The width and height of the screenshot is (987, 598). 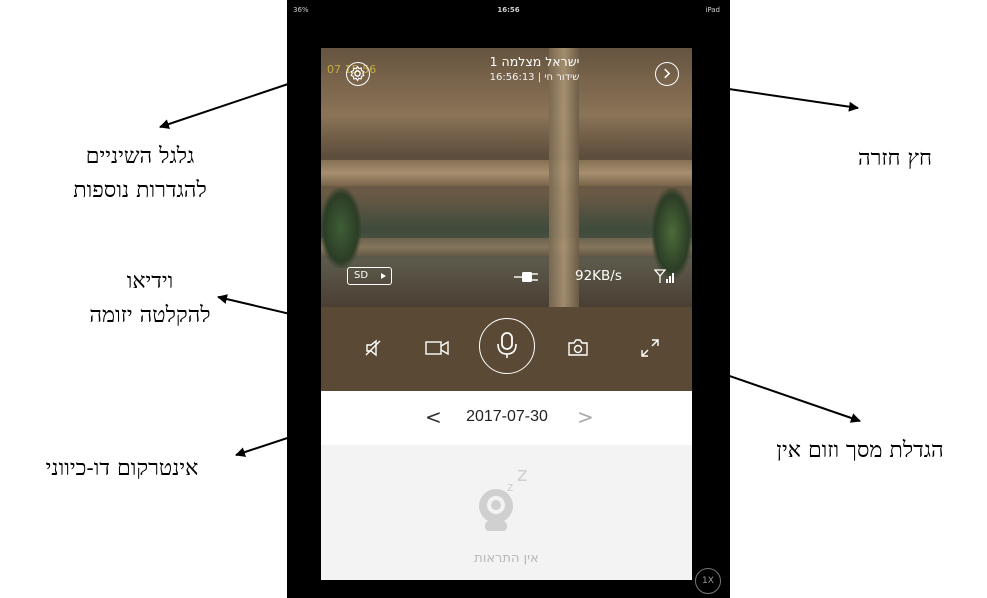 I want to click on empty-state-text: אין התראות, so click(x=506, y=558).